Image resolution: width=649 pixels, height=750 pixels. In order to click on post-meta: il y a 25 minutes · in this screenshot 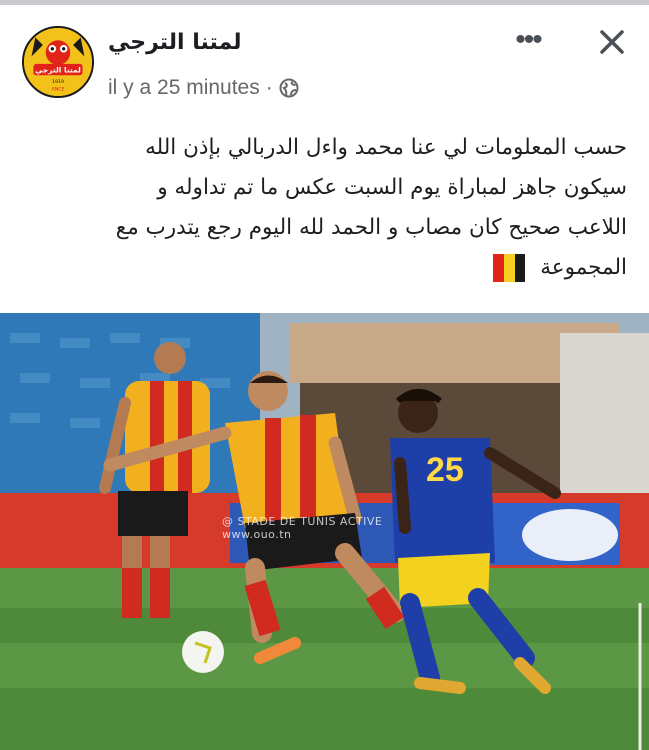, I will do `click(203, 88)`.